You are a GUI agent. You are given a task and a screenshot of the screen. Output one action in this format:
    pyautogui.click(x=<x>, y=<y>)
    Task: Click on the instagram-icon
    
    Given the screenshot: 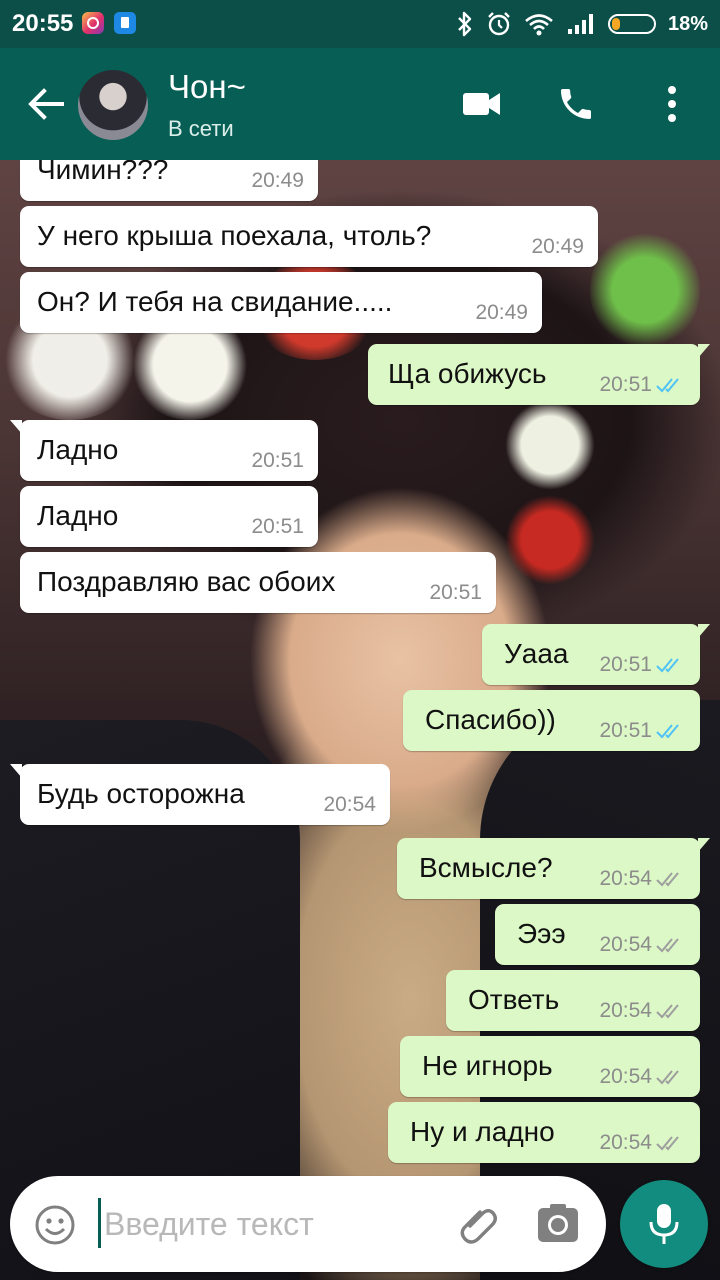 What is the action you would take?
    pyautogui.click(x=93, y=23)
    